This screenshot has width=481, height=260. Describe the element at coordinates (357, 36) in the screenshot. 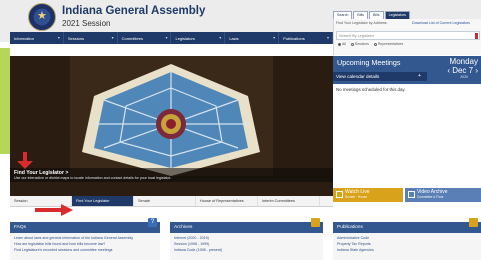

I see `search-placeholder: Search By Legislator` at that location.